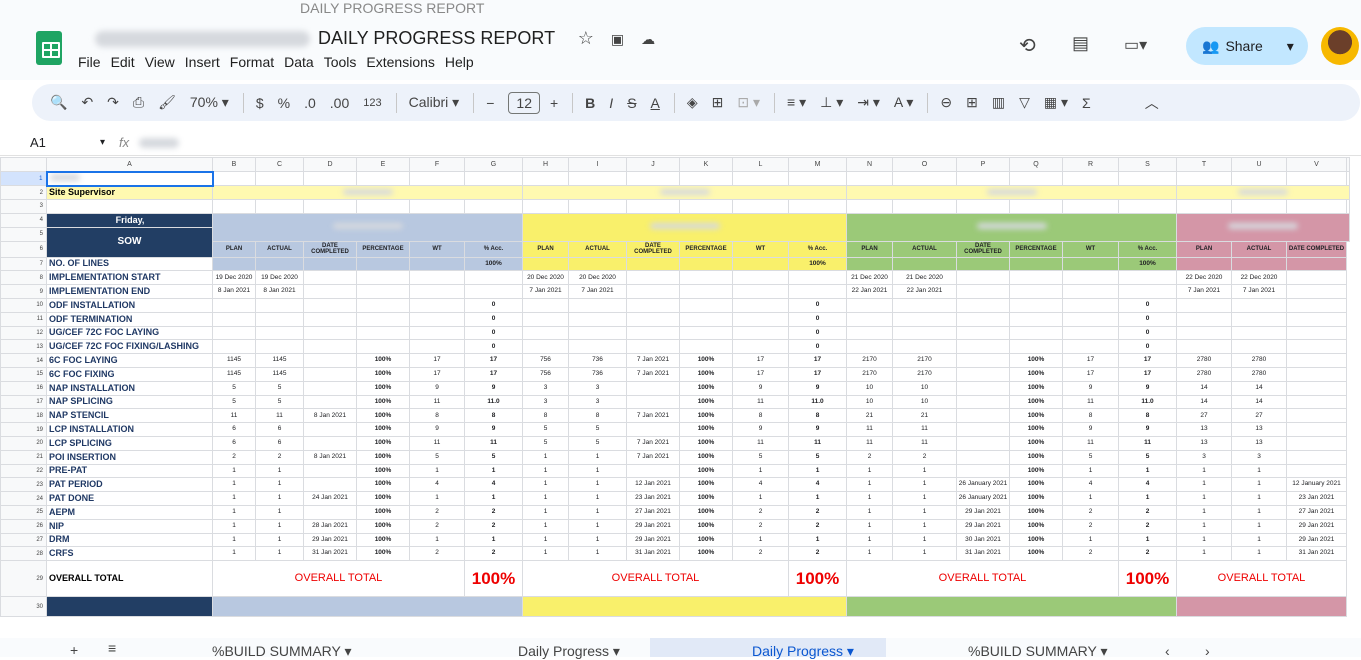 Image resolution: width=1361 pixels, height=660 pixels. I want to click on insert-comment-icon: ⊞, so click(972, 102).